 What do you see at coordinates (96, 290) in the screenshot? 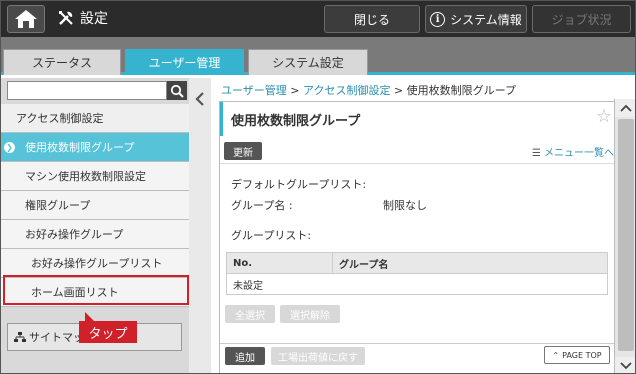
I see `highlight-frame` at bounding box center [96, 290].